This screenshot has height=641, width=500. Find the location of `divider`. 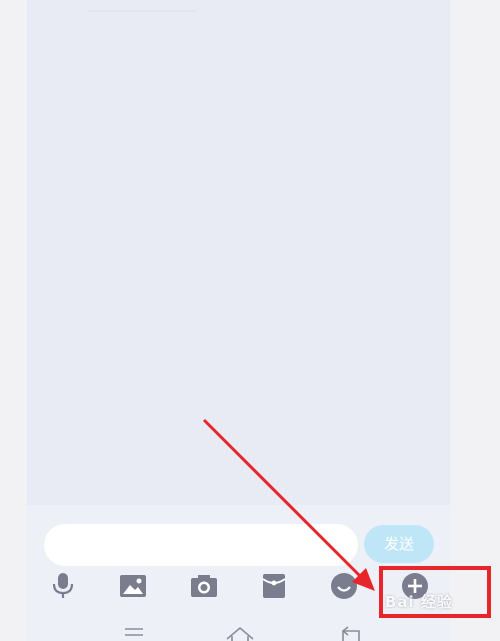

divider is located at coordinates (142, 11).